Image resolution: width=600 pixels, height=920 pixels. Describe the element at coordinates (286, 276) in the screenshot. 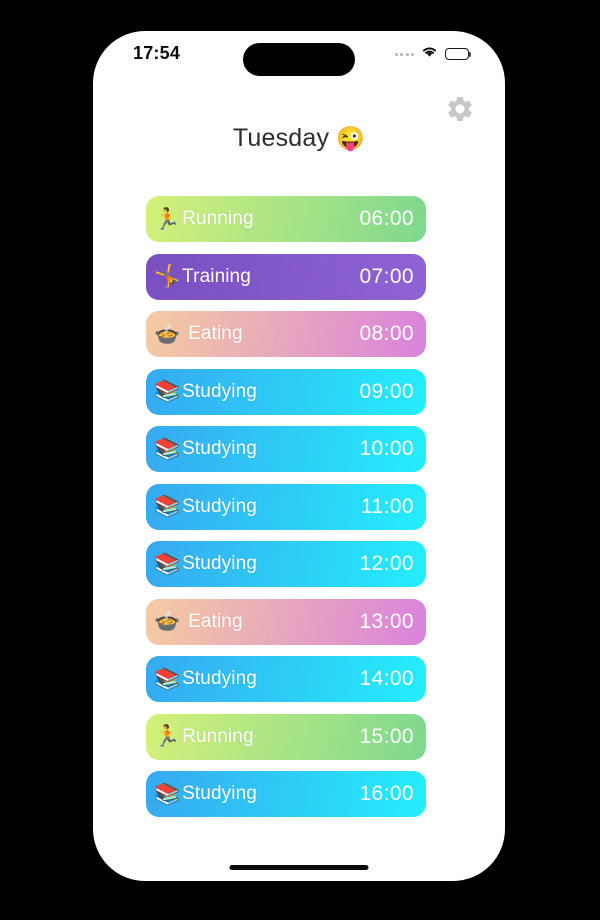

I see `task-row: 🤸 Training 07:00` at that location.